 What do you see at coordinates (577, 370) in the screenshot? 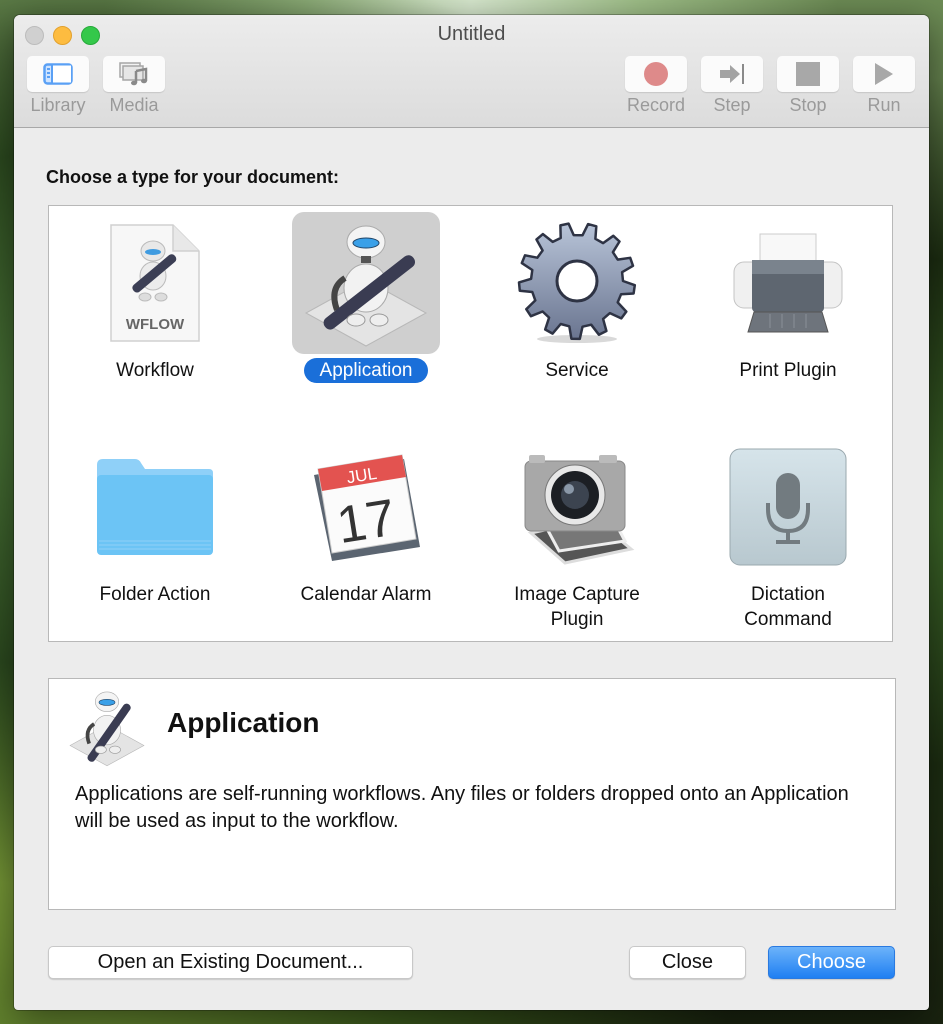
I see `type-label: Service` at bounding box center [577, 370].